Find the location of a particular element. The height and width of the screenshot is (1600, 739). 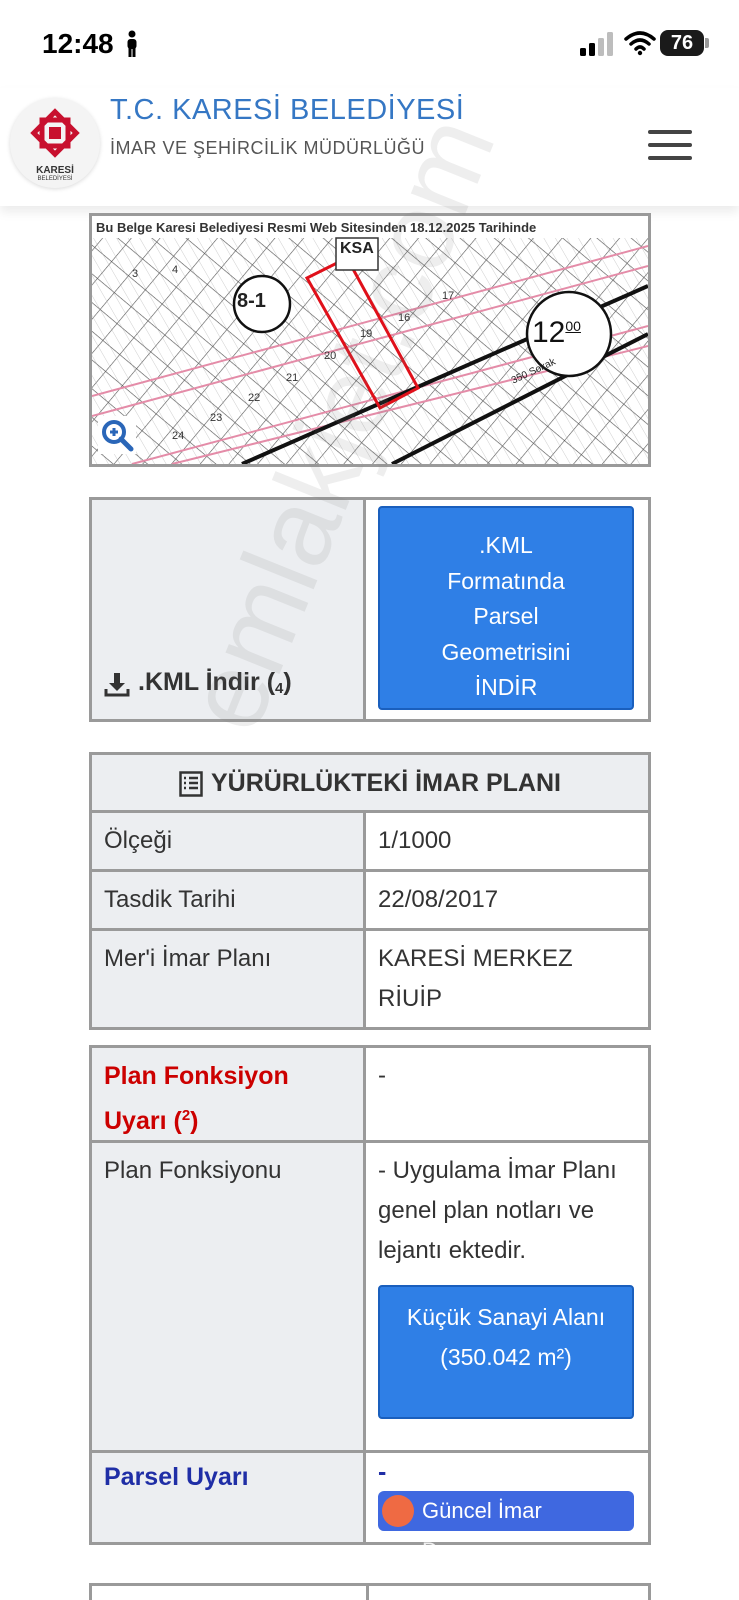

map-parcel-label: 4 is located at coordinates (175, 270).